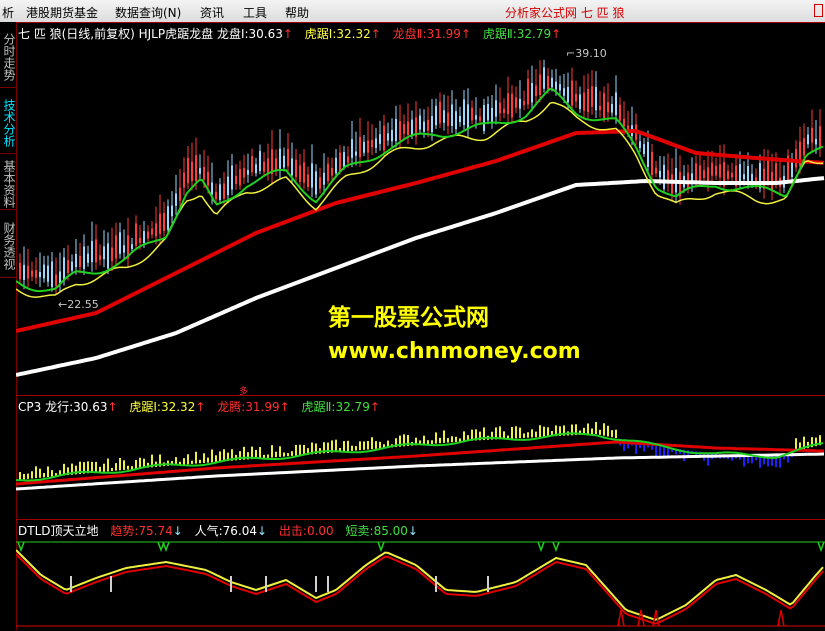 The image size is (825, 631). Describe the element at coordinates (62, 12) in the screenshot. I see `menu-item-hk-futures-funds: 港股期货基金` at that location.